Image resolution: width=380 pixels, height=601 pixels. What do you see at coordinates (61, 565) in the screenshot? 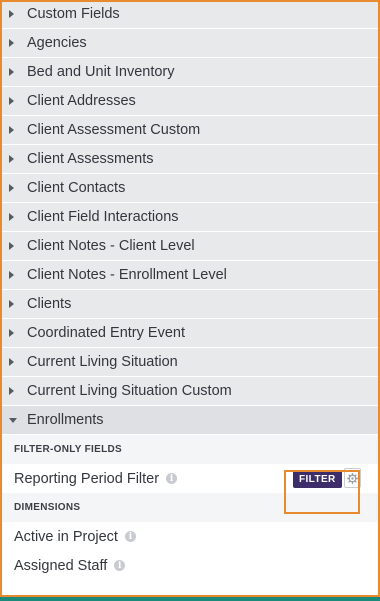
I see `field-label: Assigned Staff` at bounding box center [61, 565].